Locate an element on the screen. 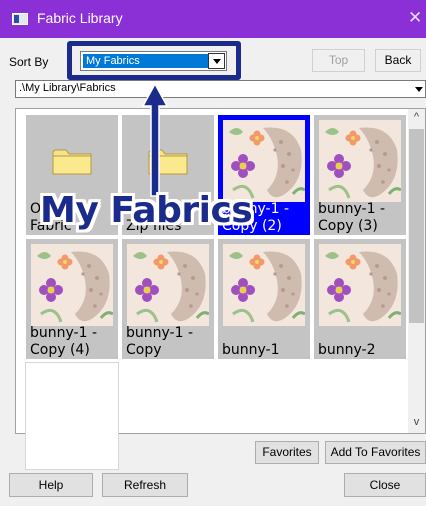 Image resolution: width=426 pixels, height=506 pixels. item-label: Copy is located at coordinates (144, 350).